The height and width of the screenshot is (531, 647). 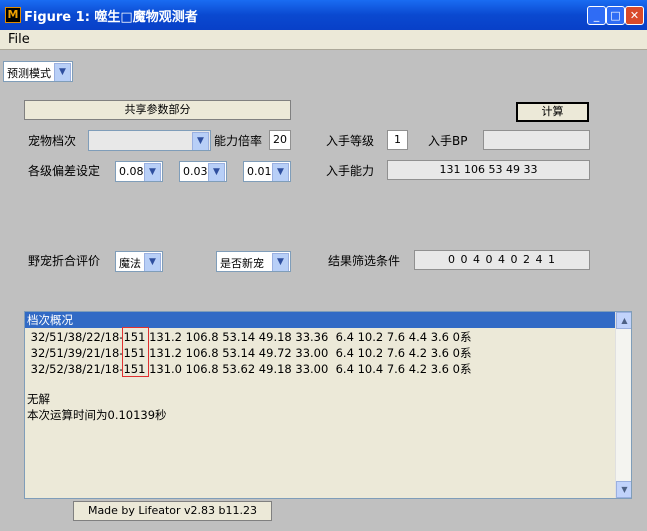 What do you see at coordinates (29, 73) in the screenshot?
I see `mode-select-value: 预测模式` at bounding box center [29, 73].